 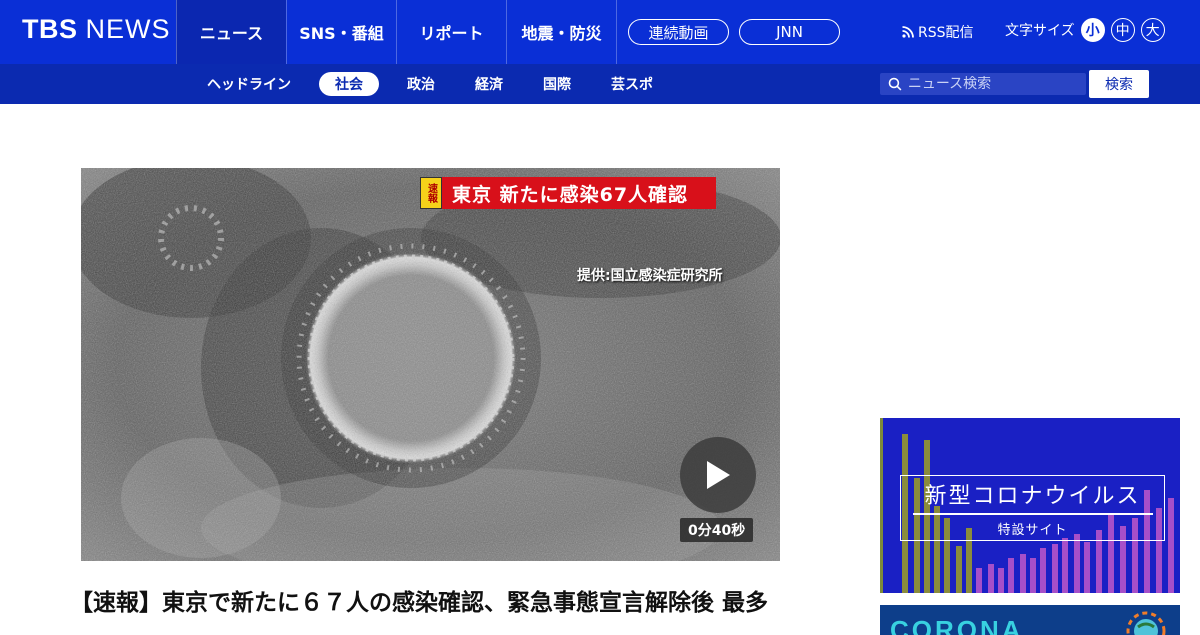 I want to click on font-size-control: 文字サイズ 小 中 大, so click(x=1085, y=30).